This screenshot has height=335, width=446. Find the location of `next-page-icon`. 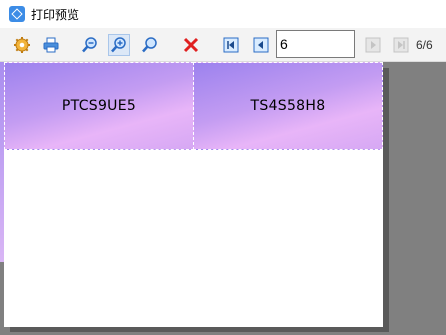

next-page-icon is located at coordinates (373, 45).